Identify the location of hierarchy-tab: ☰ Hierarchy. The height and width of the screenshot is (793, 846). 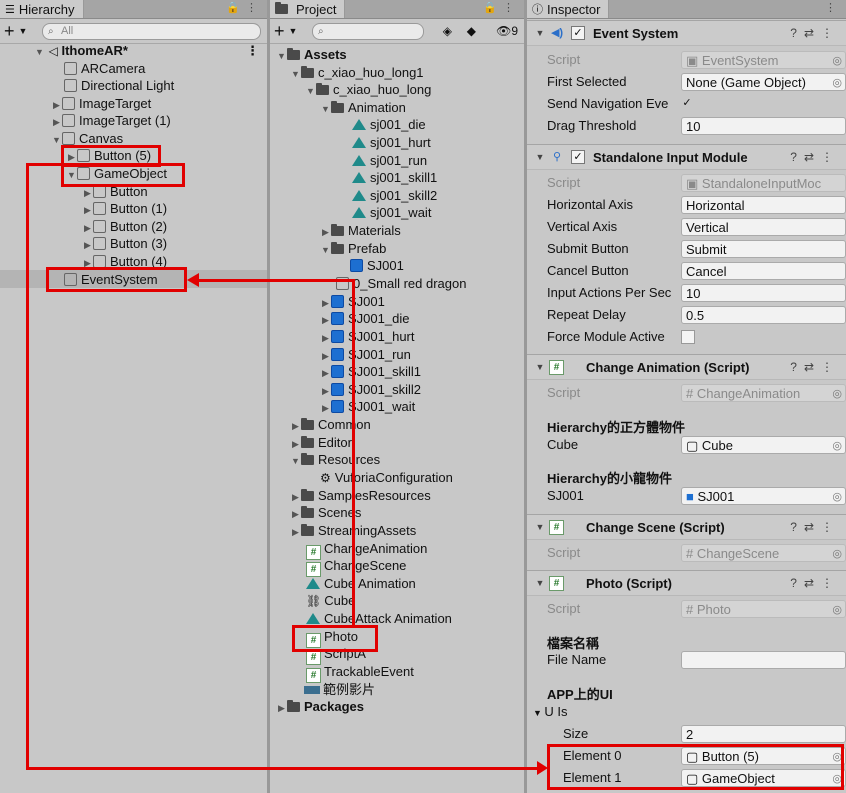
(42, 9).